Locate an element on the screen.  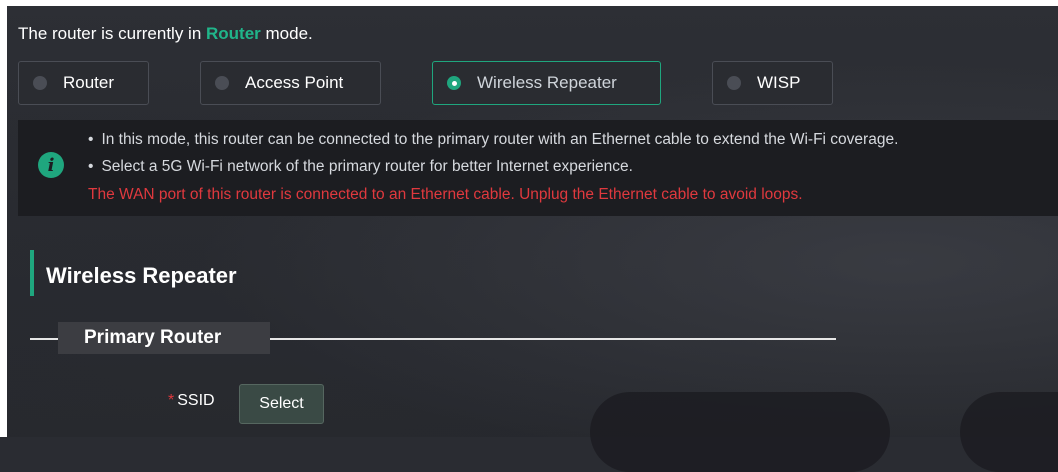
mode-option-wisp: WISP is located at coordinates (772, 83).